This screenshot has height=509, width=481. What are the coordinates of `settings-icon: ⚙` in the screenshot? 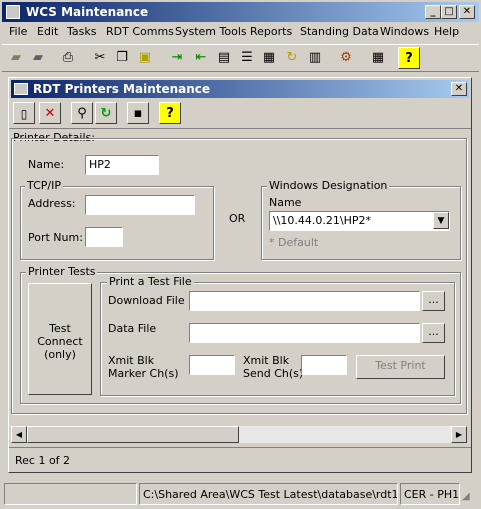 It's located at (346, 58).